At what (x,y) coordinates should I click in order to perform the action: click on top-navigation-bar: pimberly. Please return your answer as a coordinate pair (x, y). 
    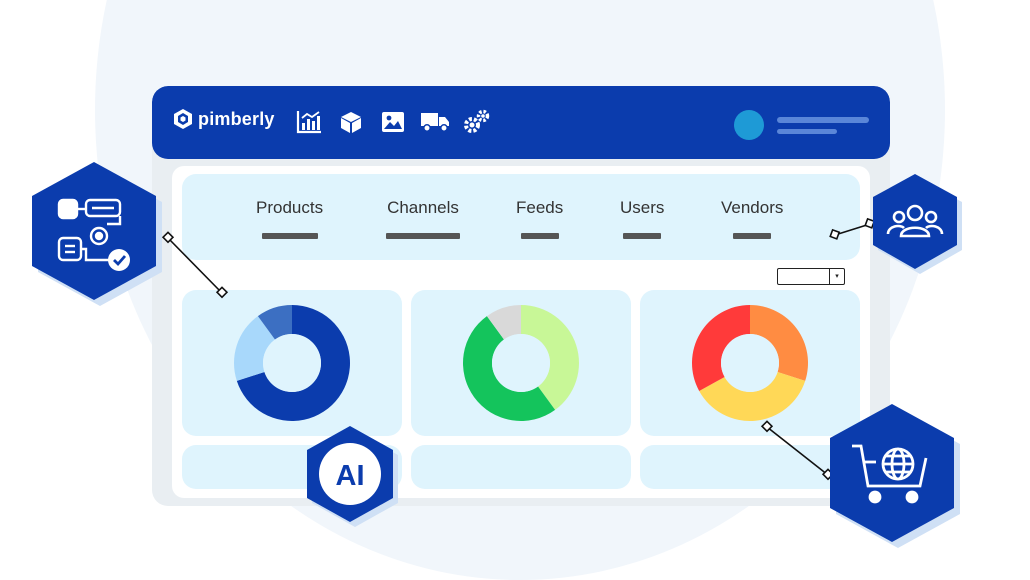
    Looking at the image, I should click on (521, 122).